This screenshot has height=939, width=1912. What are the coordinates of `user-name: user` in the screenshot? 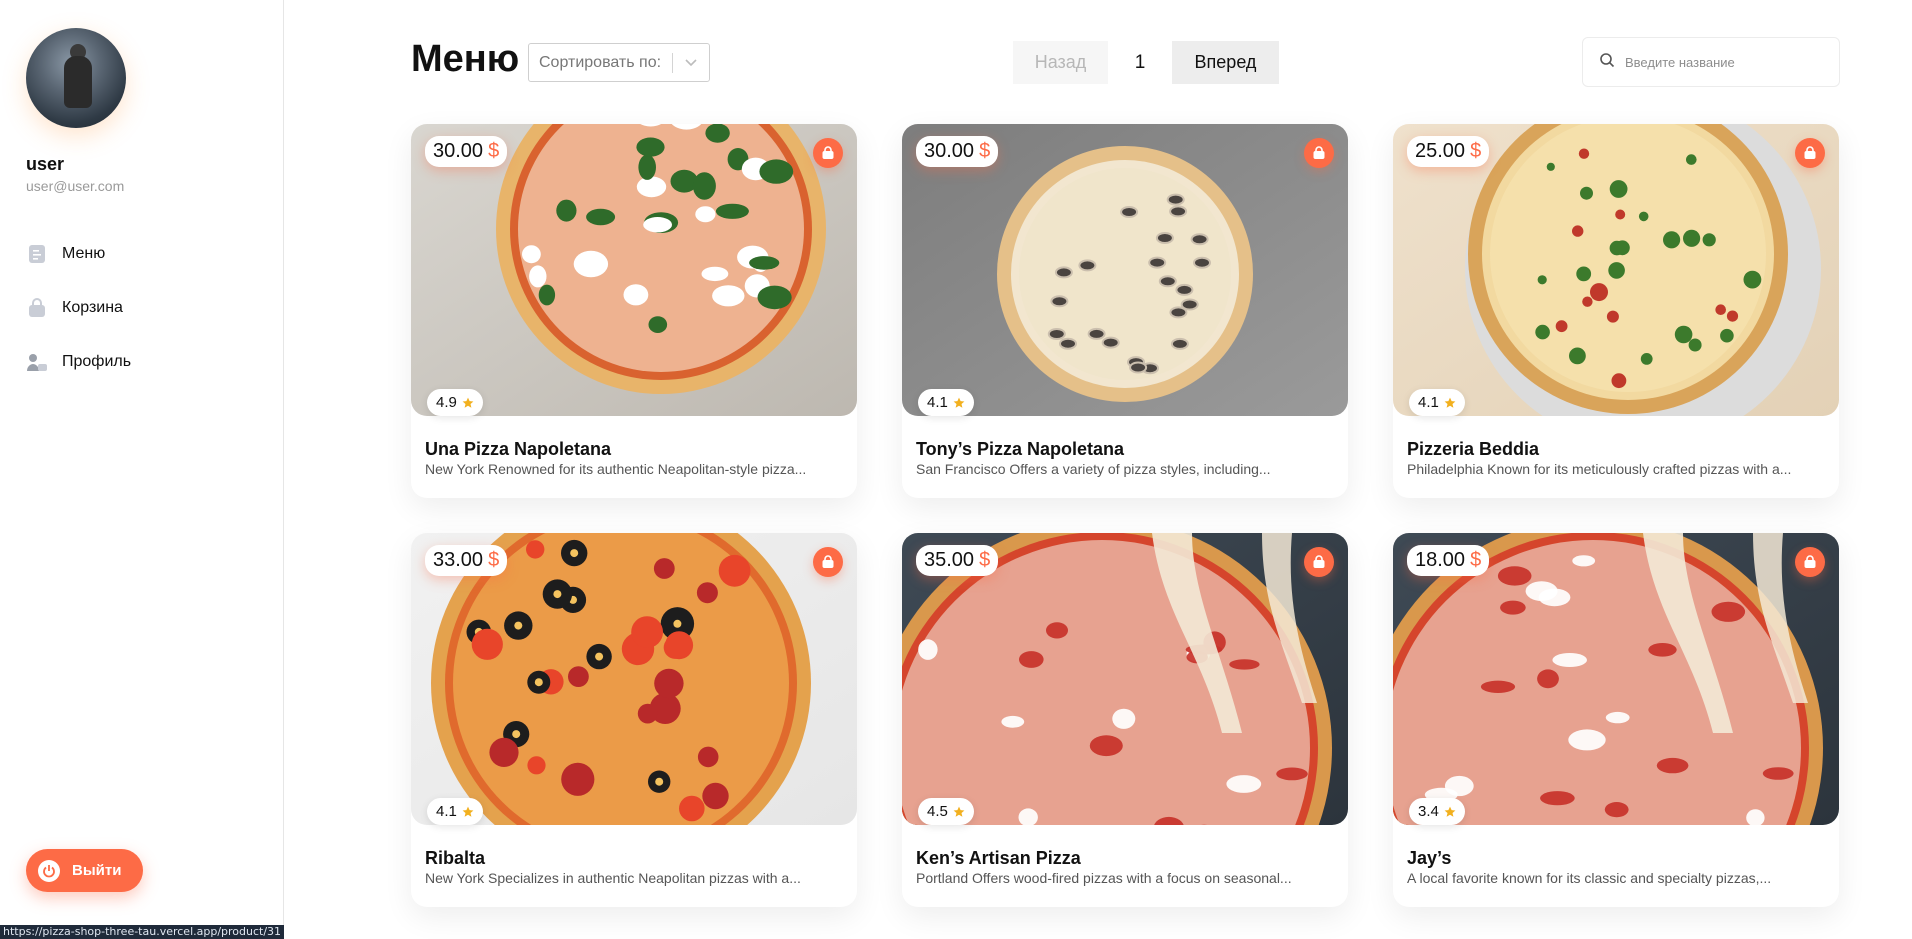 It's located at (45, 164).